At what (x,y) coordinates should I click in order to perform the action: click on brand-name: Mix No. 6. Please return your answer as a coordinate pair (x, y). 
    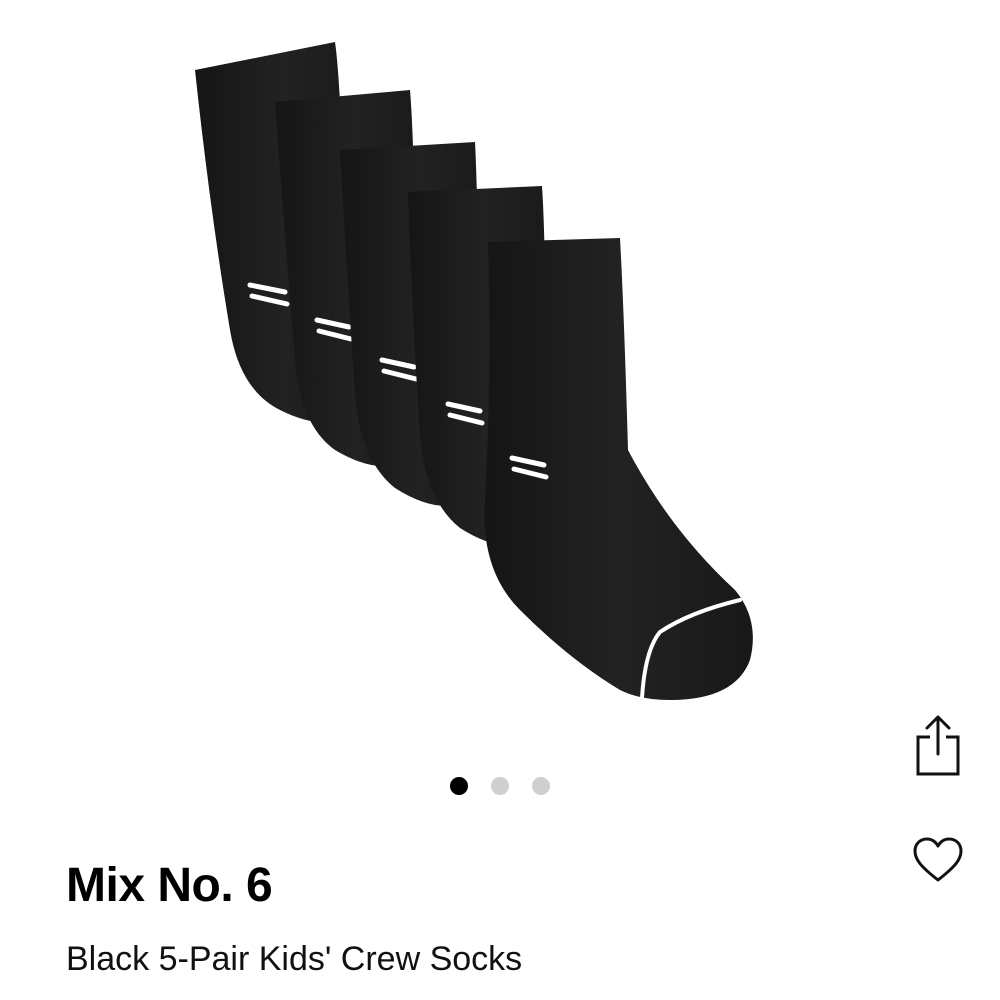
    Looking at the image, I should click on (169, 885).